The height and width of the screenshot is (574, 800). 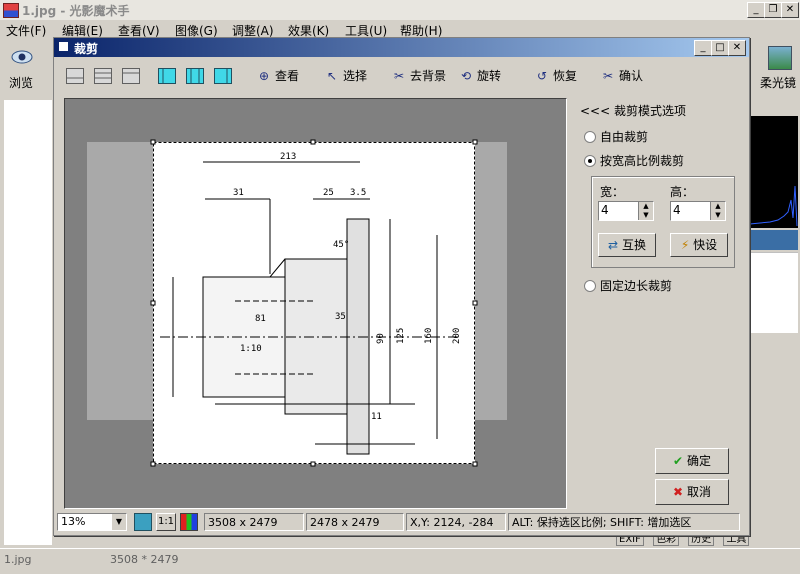 What do you see at coordinates (21, 83) in the screenshot?
I see `browse-label: 浏览` at bounding box center [21, 83].